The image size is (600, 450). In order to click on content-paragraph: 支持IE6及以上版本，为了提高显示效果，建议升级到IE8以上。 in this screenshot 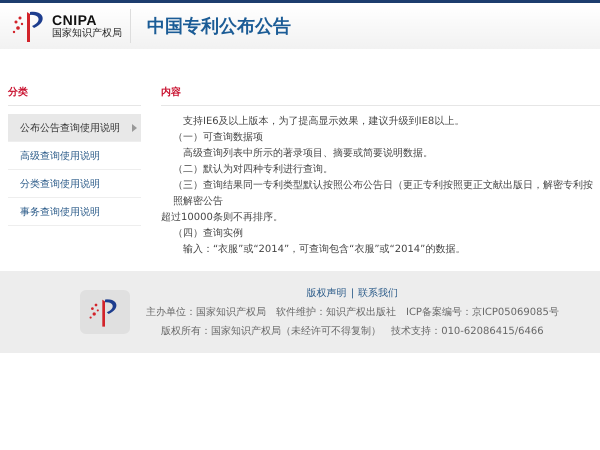, I will do `click(324, 121)`.